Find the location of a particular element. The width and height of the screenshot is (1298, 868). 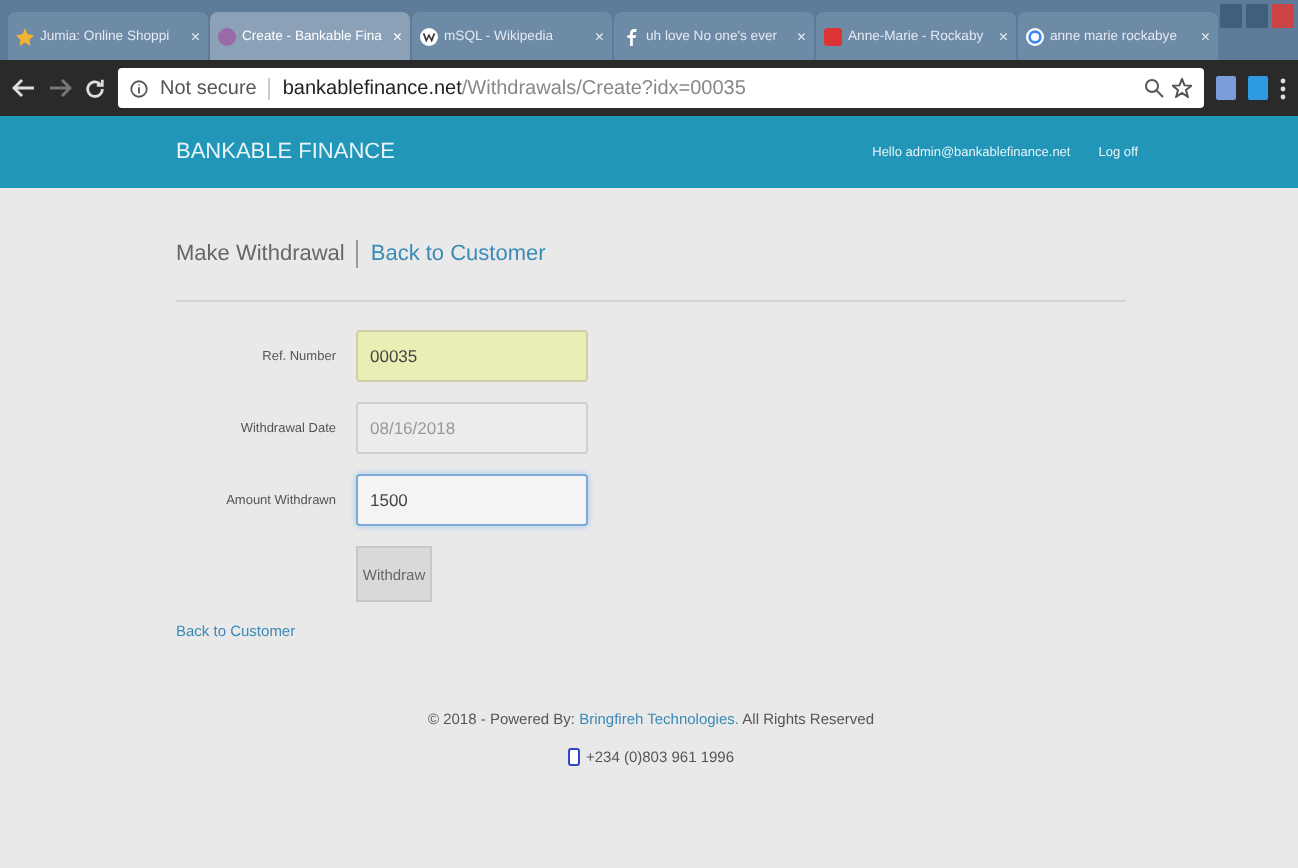

wikipedia-icon is located at coordinates (429, 36).